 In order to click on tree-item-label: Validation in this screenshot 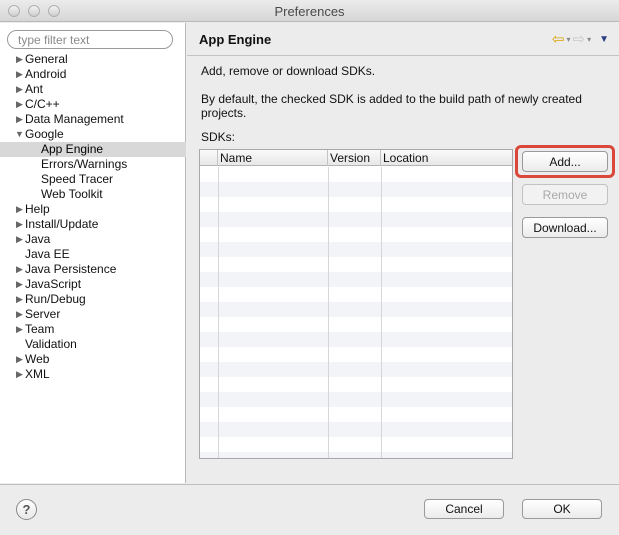, I will do `click(51, 344)`.